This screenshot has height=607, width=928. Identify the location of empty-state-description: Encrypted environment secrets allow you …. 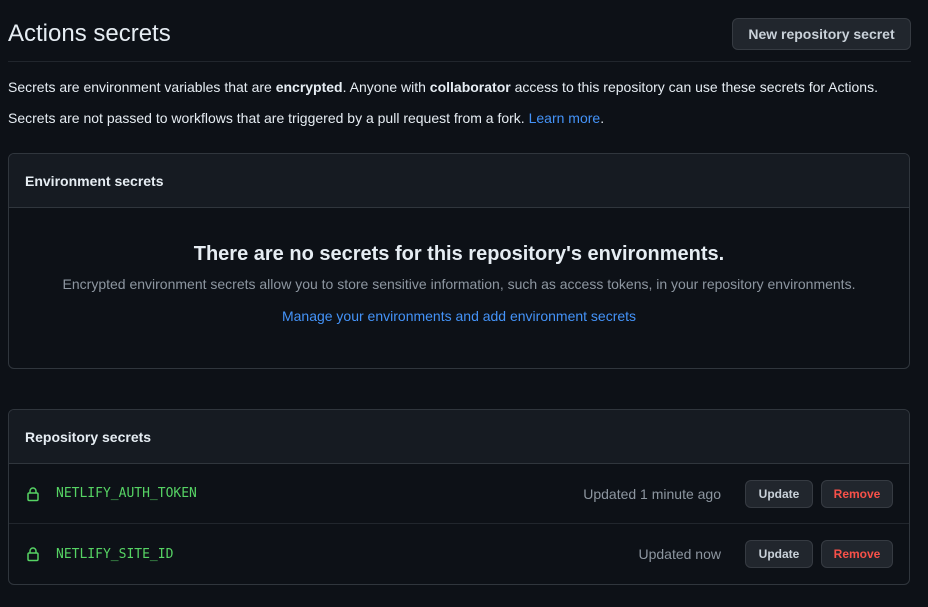
(459, 284).